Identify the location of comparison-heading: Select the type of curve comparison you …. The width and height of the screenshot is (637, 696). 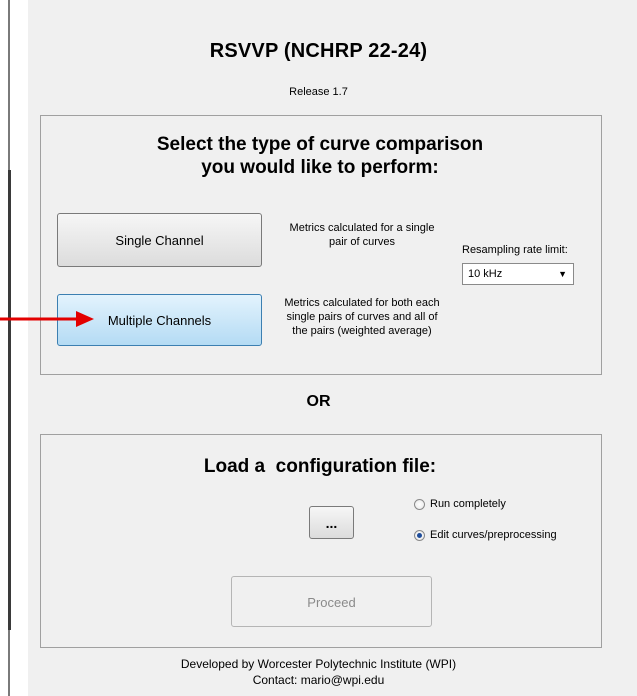
(320, 156).